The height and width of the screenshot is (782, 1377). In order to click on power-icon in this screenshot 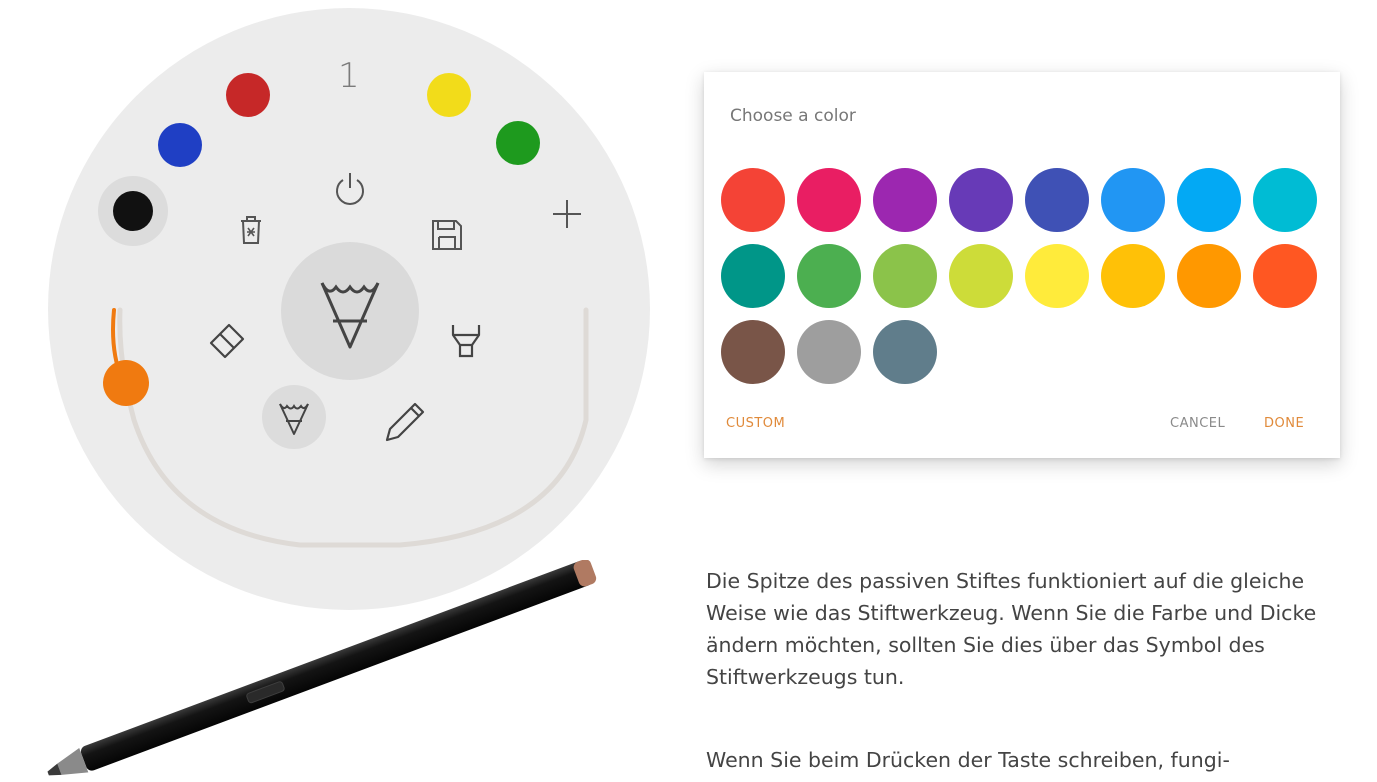, I will do `click(350, 189)`.